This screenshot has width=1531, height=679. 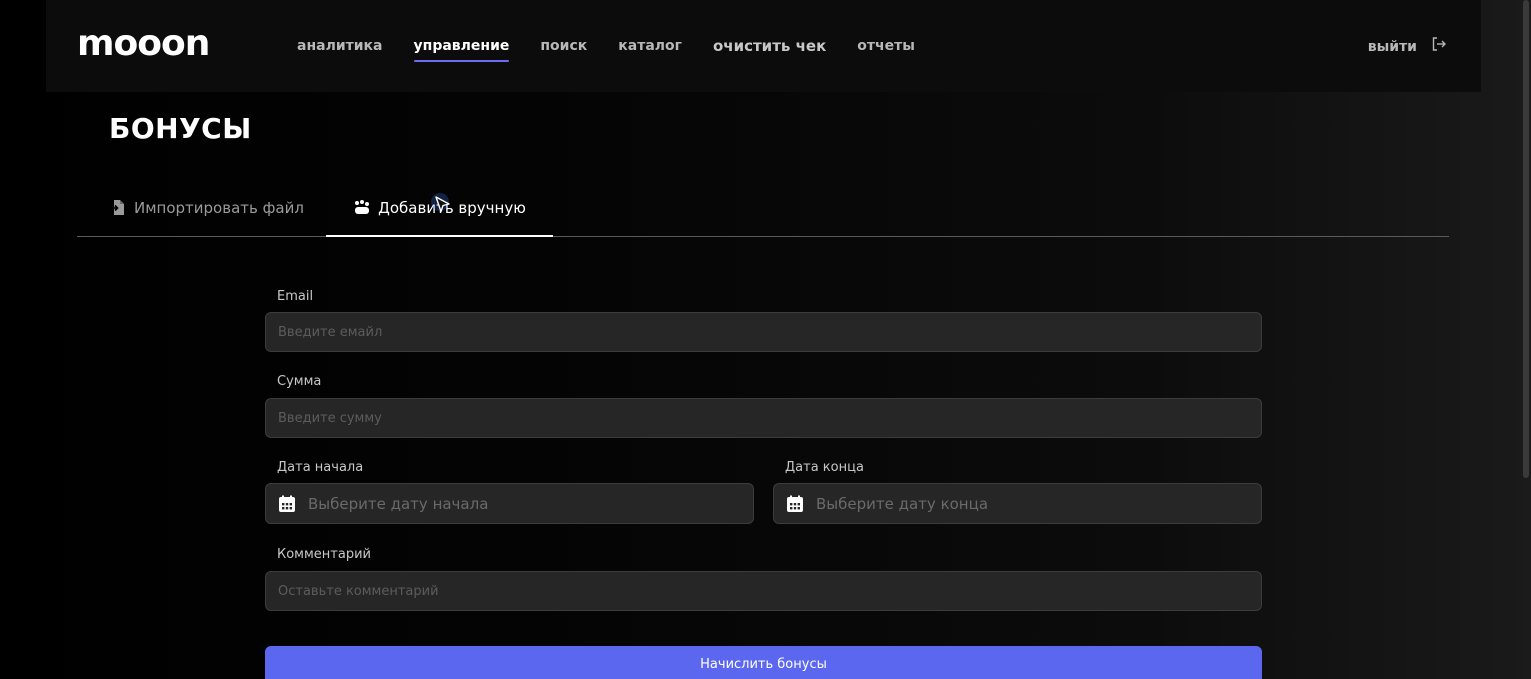 I want to click on logout-button: выйти, so click(x=1407, y=47).